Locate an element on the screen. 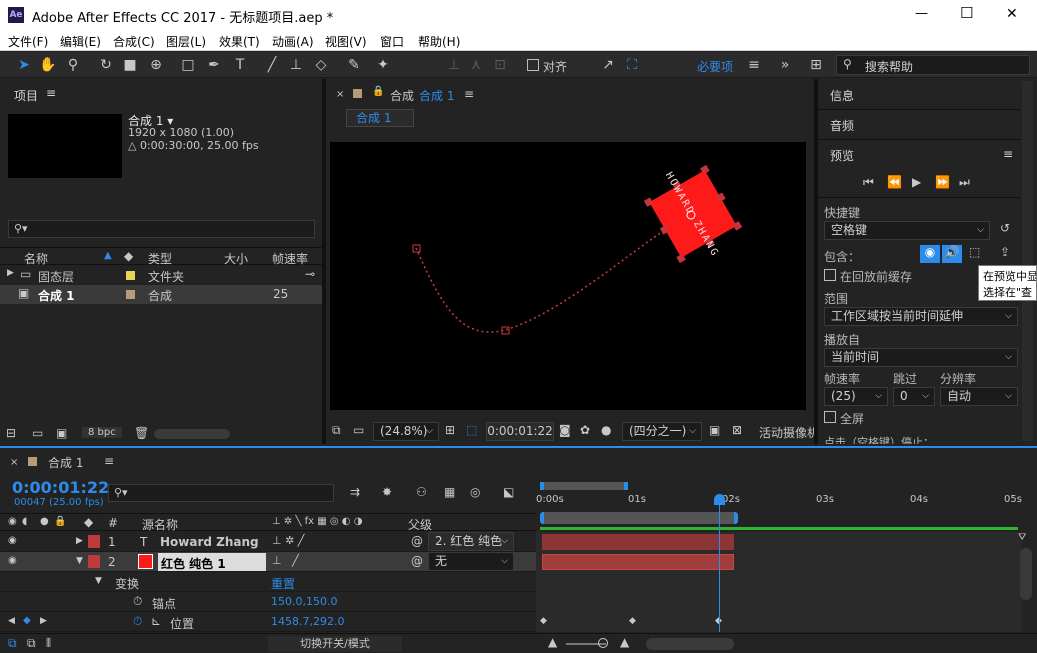 This screenshot has width=1037, height=653. col-type: 类型 is located at coordinates (160, 258).